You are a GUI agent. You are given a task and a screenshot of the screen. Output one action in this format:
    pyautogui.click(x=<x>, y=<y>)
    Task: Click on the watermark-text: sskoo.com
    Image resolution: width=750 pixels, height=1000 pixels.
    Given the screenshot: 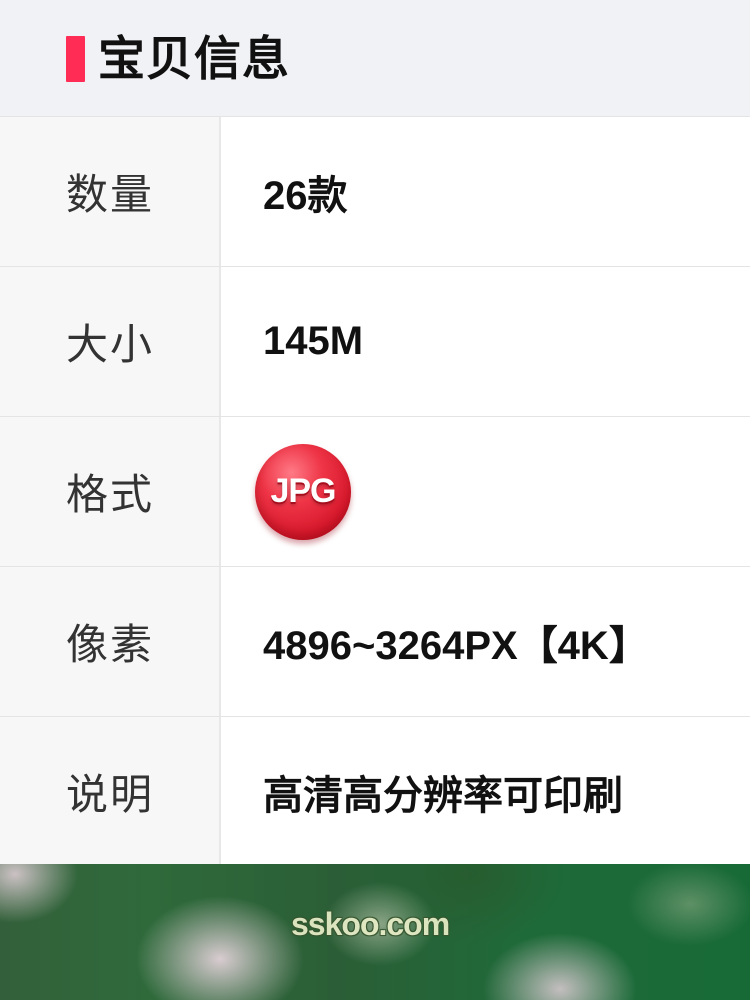 What is the action you would take?
    pyautogui.click(x=370, y=924)
    